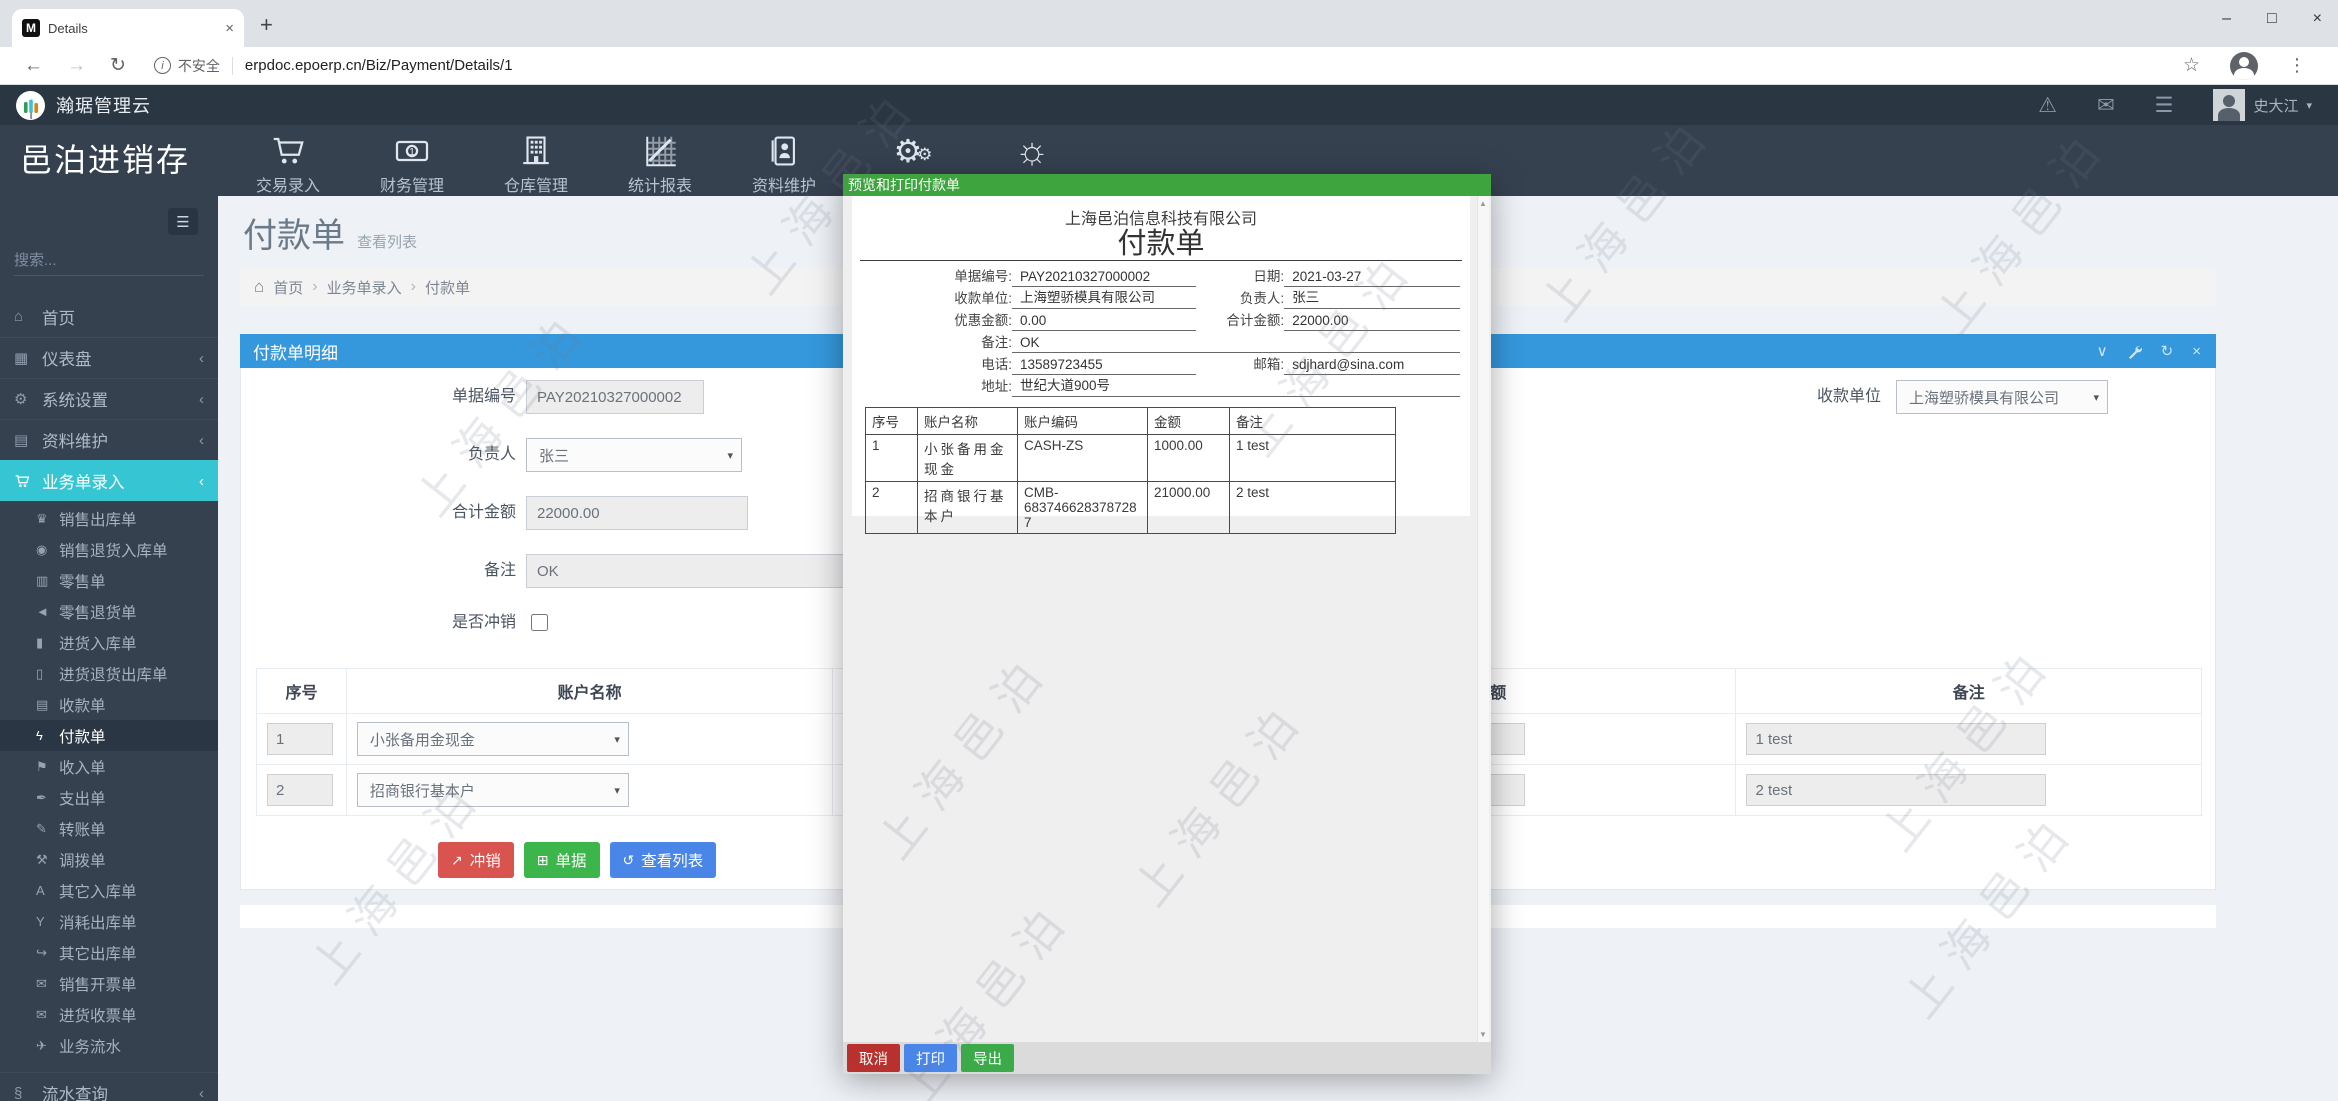  What do you see at coordinates (1169, 23) in the screenshot?
I see `browser-tab-bar: M Details × + – □ ×` at bounding box center [1169, 23].